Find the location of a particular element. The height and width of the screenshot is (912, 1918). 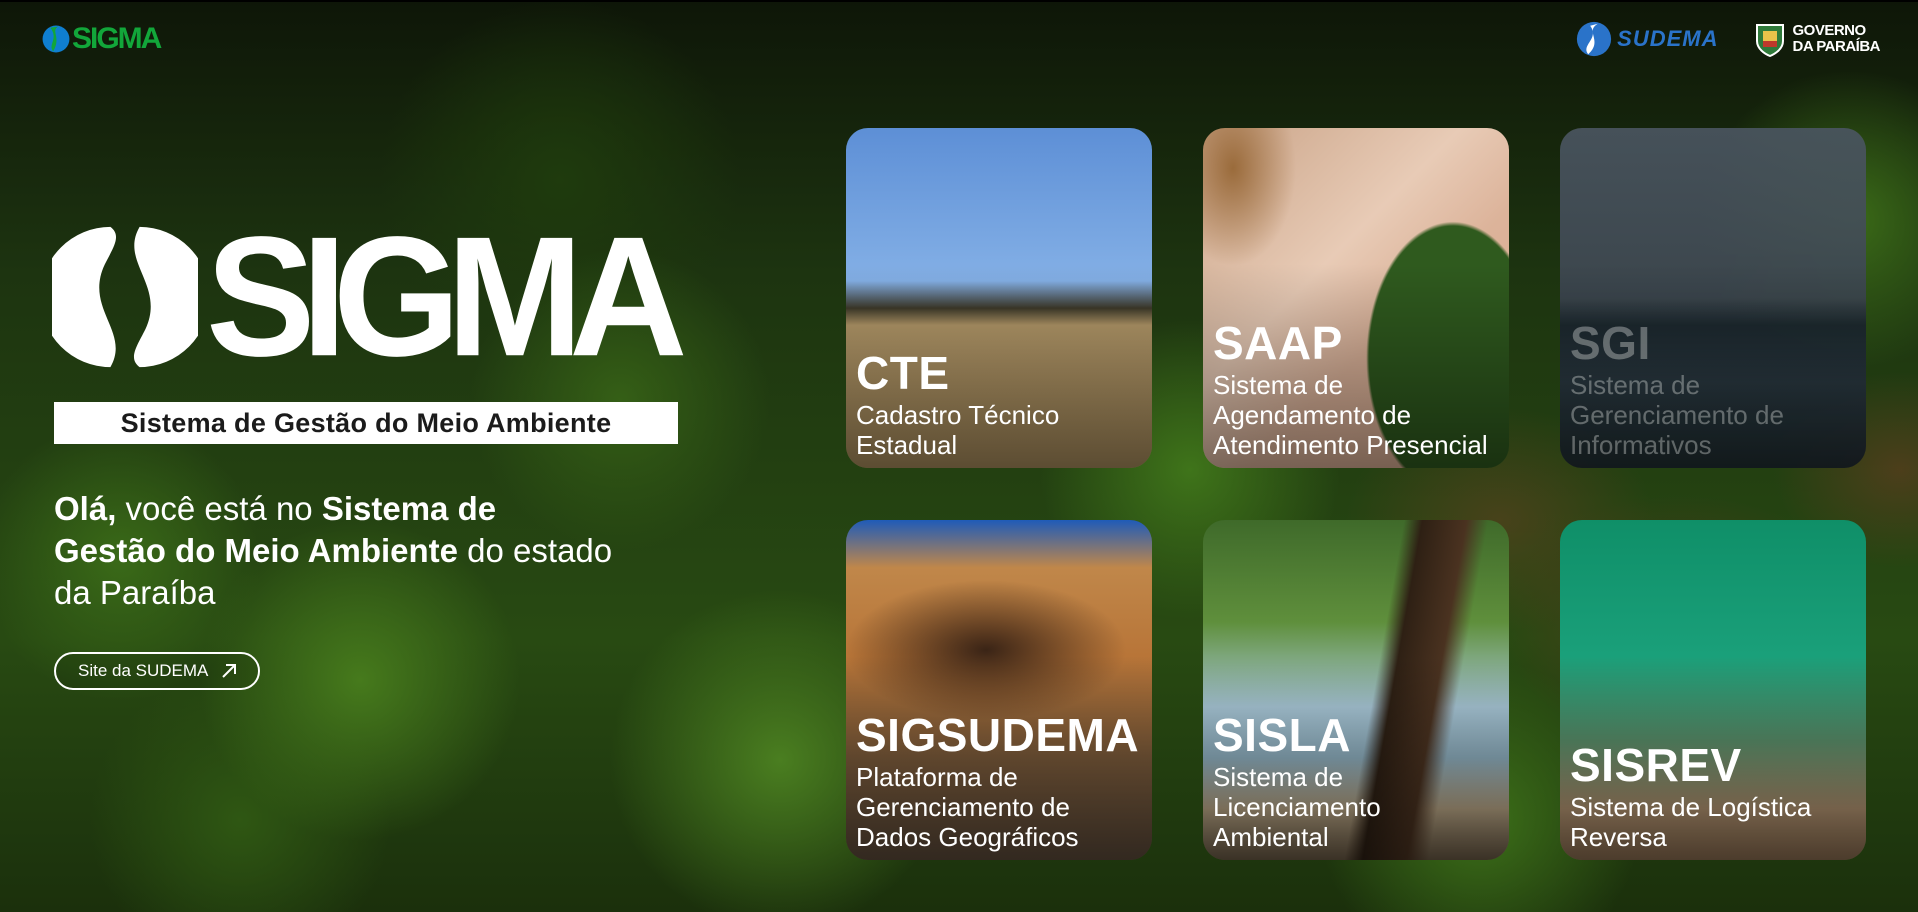

site-sudema-label: Site da SUDEMA is located at coordinates (143, 670).